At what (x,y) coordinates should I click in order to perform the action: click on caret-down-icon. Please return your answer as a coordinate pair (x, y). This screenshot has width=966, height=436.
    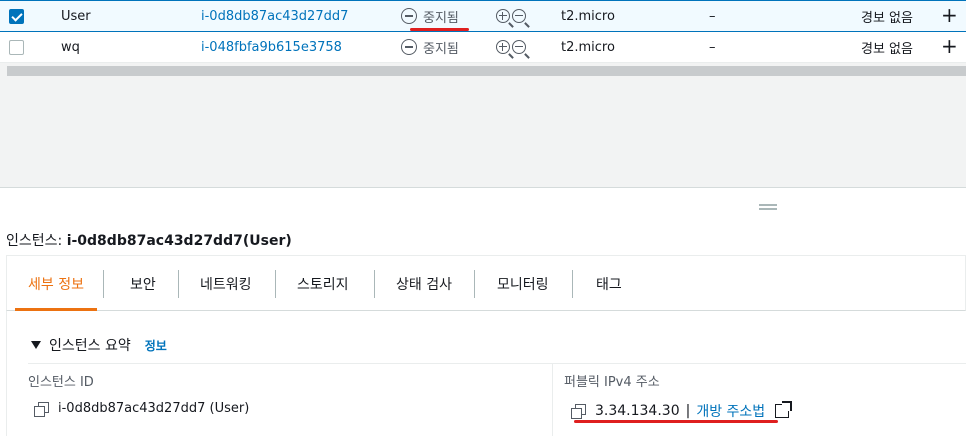
    Looking at the image, I should click on (36, 345).